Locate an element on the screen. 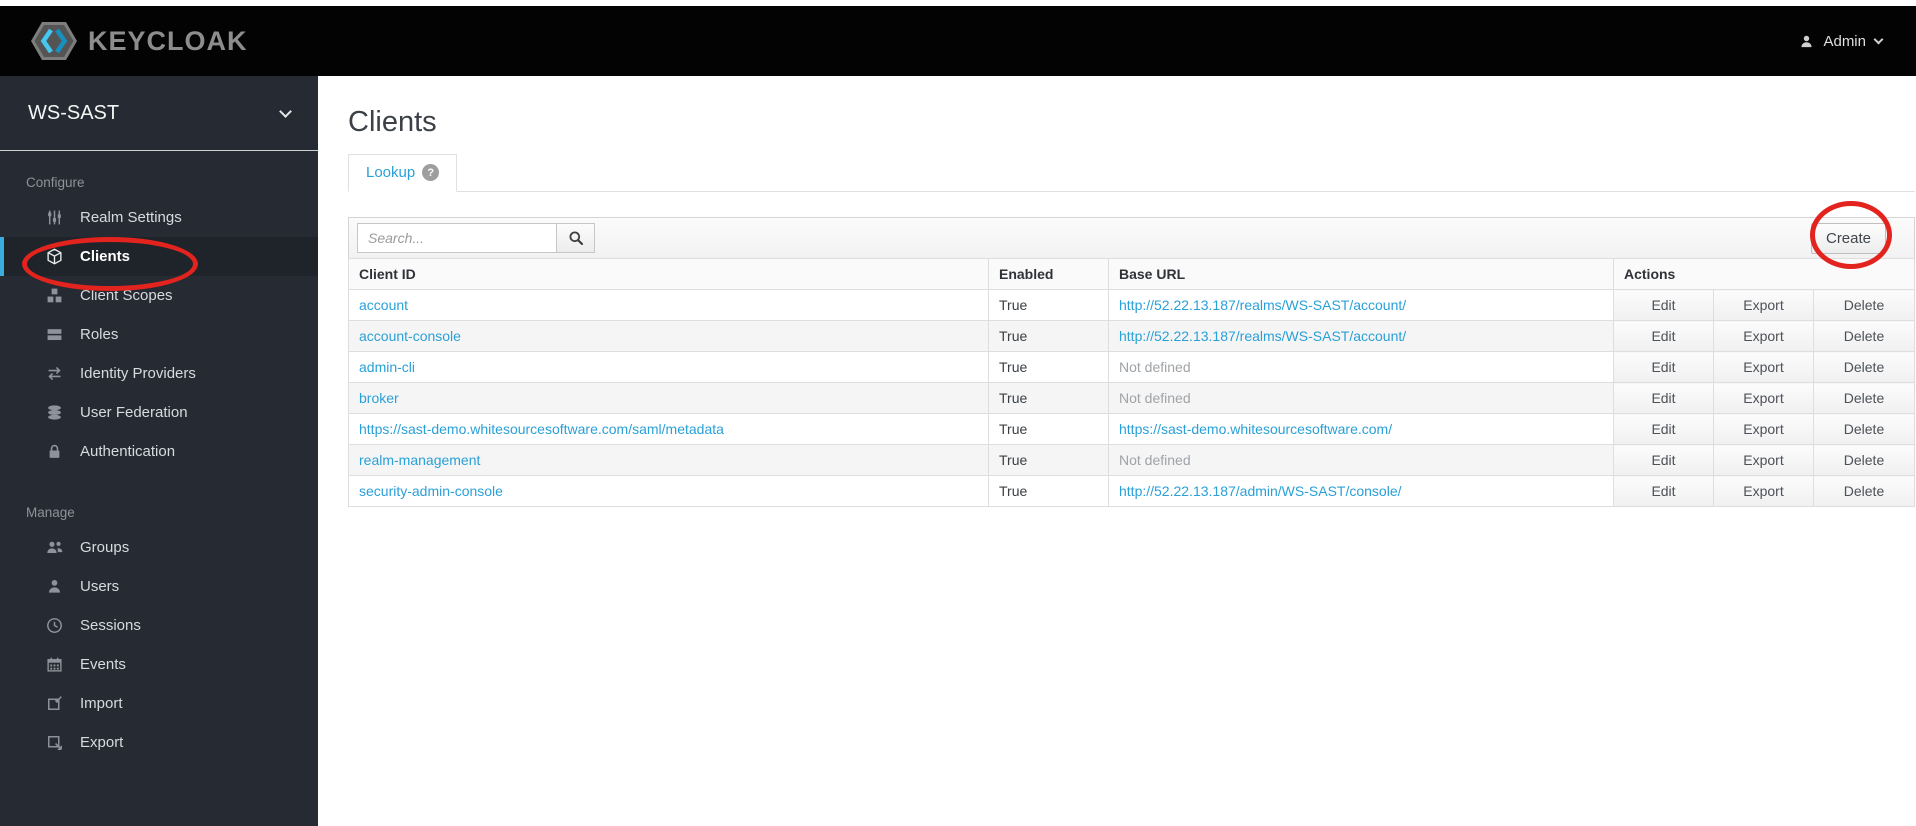  column-header-client-id: Client ID is located at coordinates (668, 274).